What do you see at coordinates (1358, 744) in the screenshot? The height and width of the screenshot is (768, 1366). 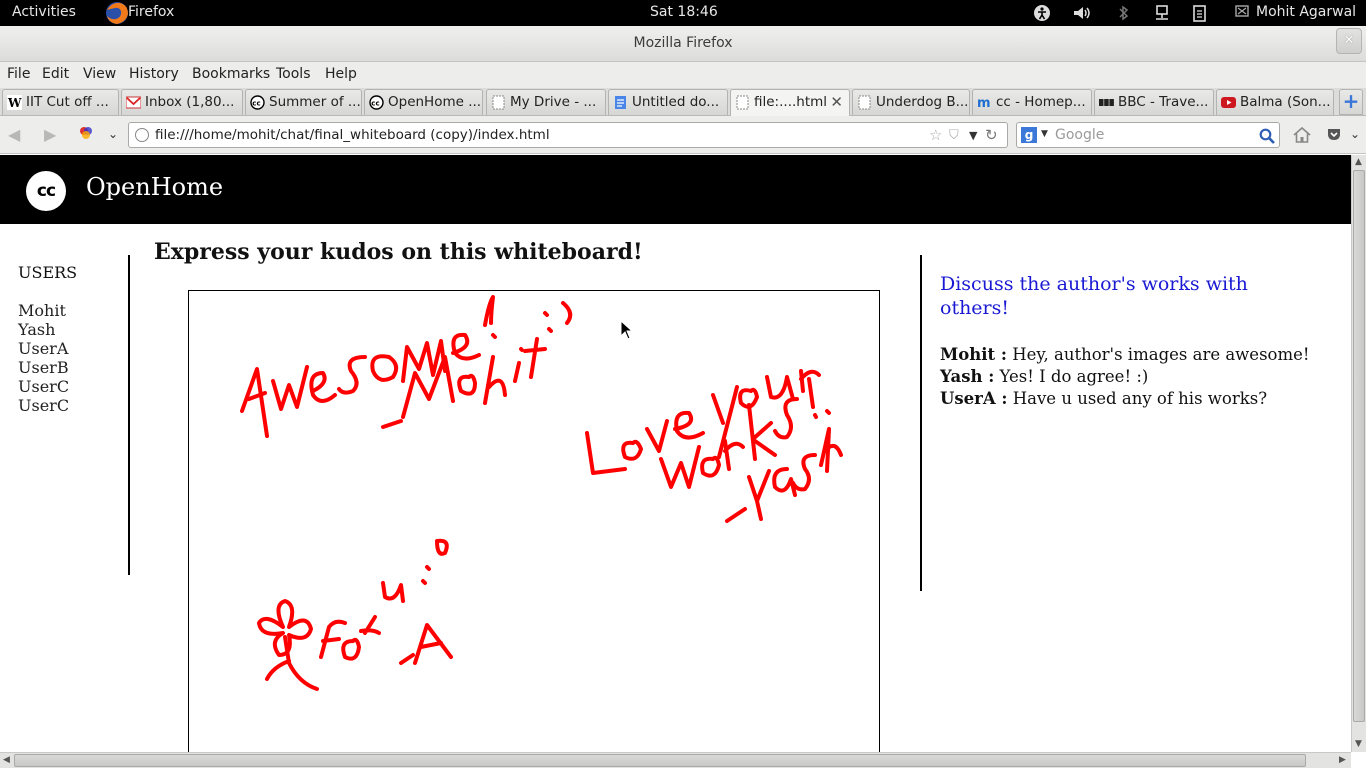 I see `scroll-down-icon: ▼` at bounding box center [1358, 744].